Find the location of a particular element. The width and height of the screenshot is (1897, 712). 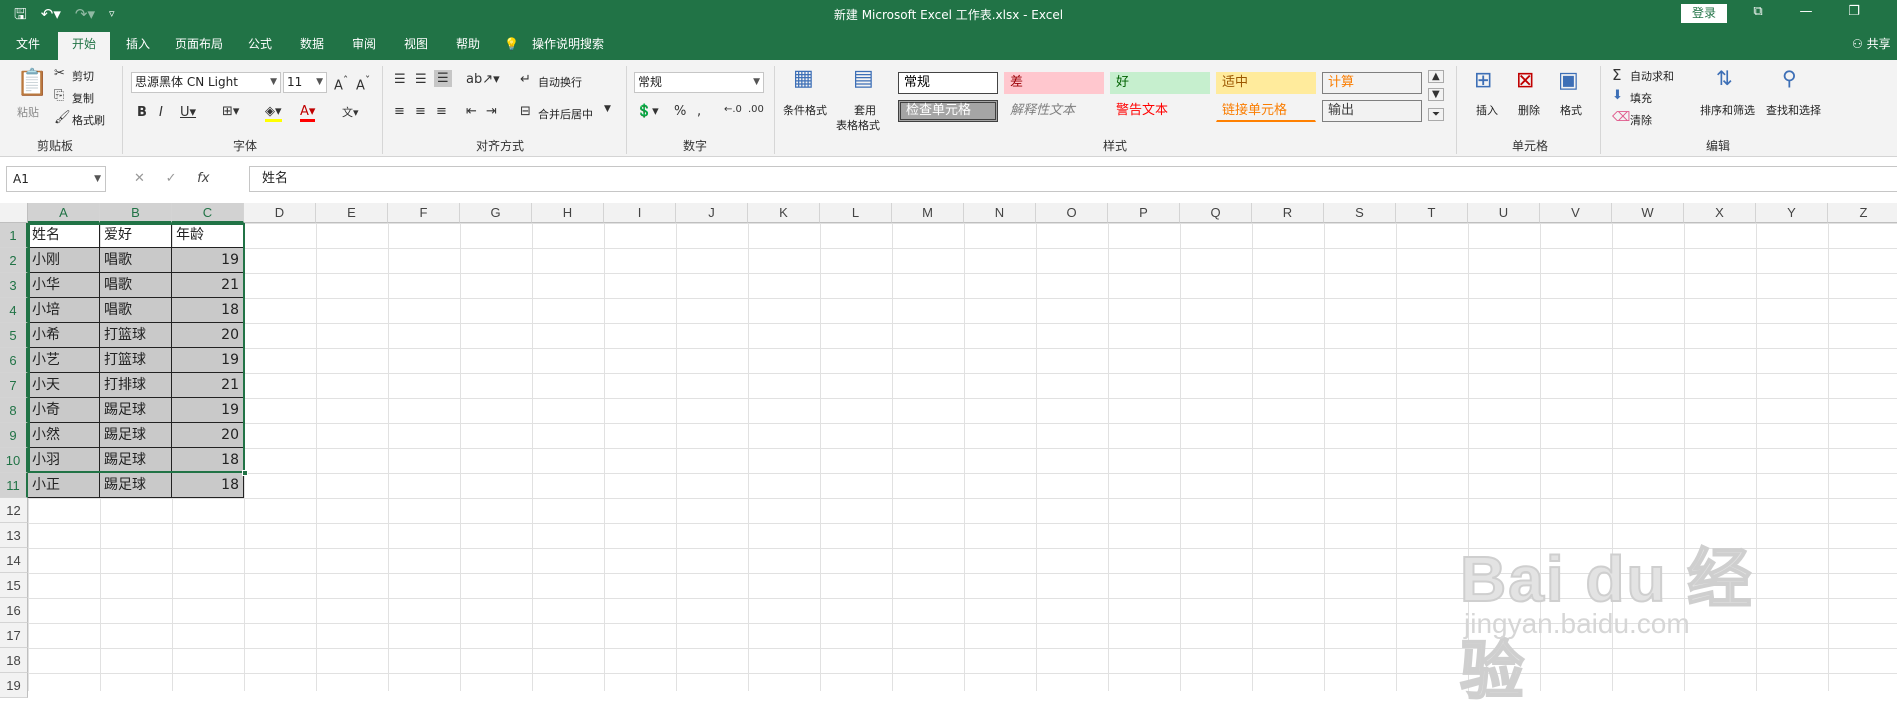

tab-data: 数据 is located at coordinates (312, 46).